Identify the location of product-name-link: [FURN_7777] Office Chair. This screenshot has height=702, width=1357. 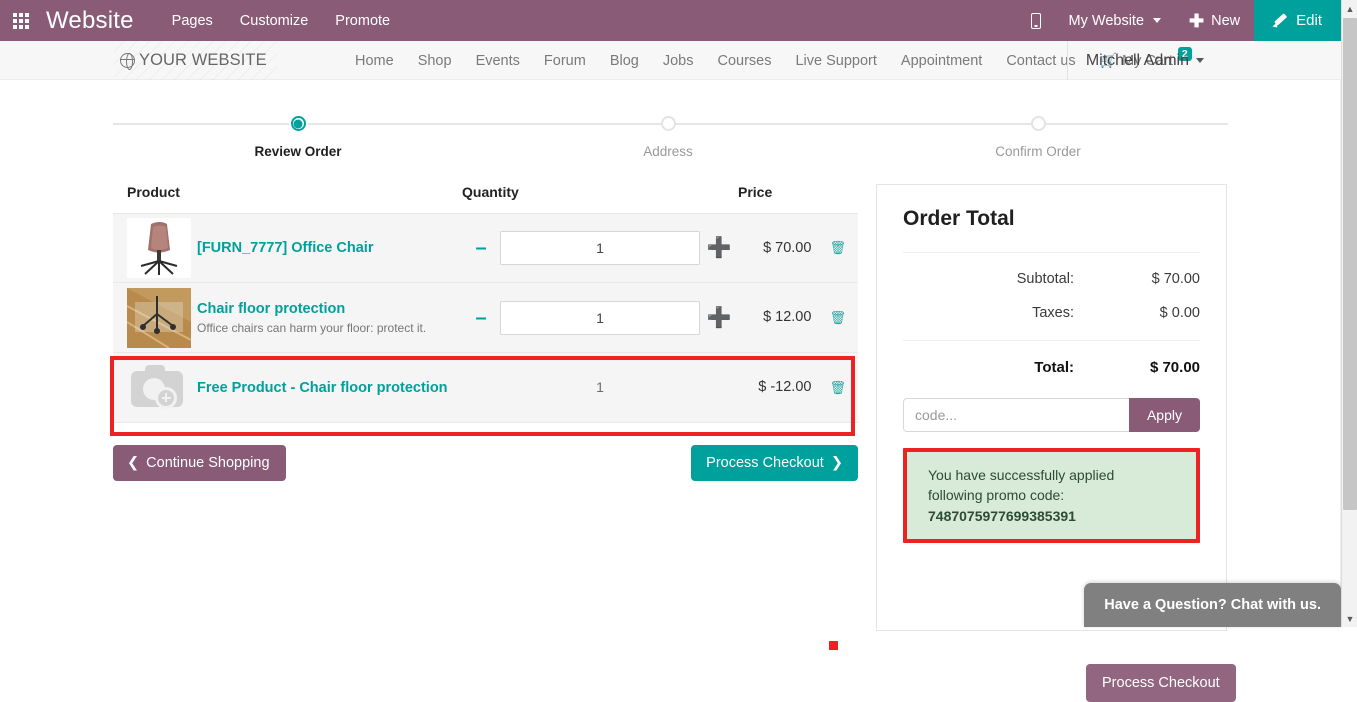
(329, 248).